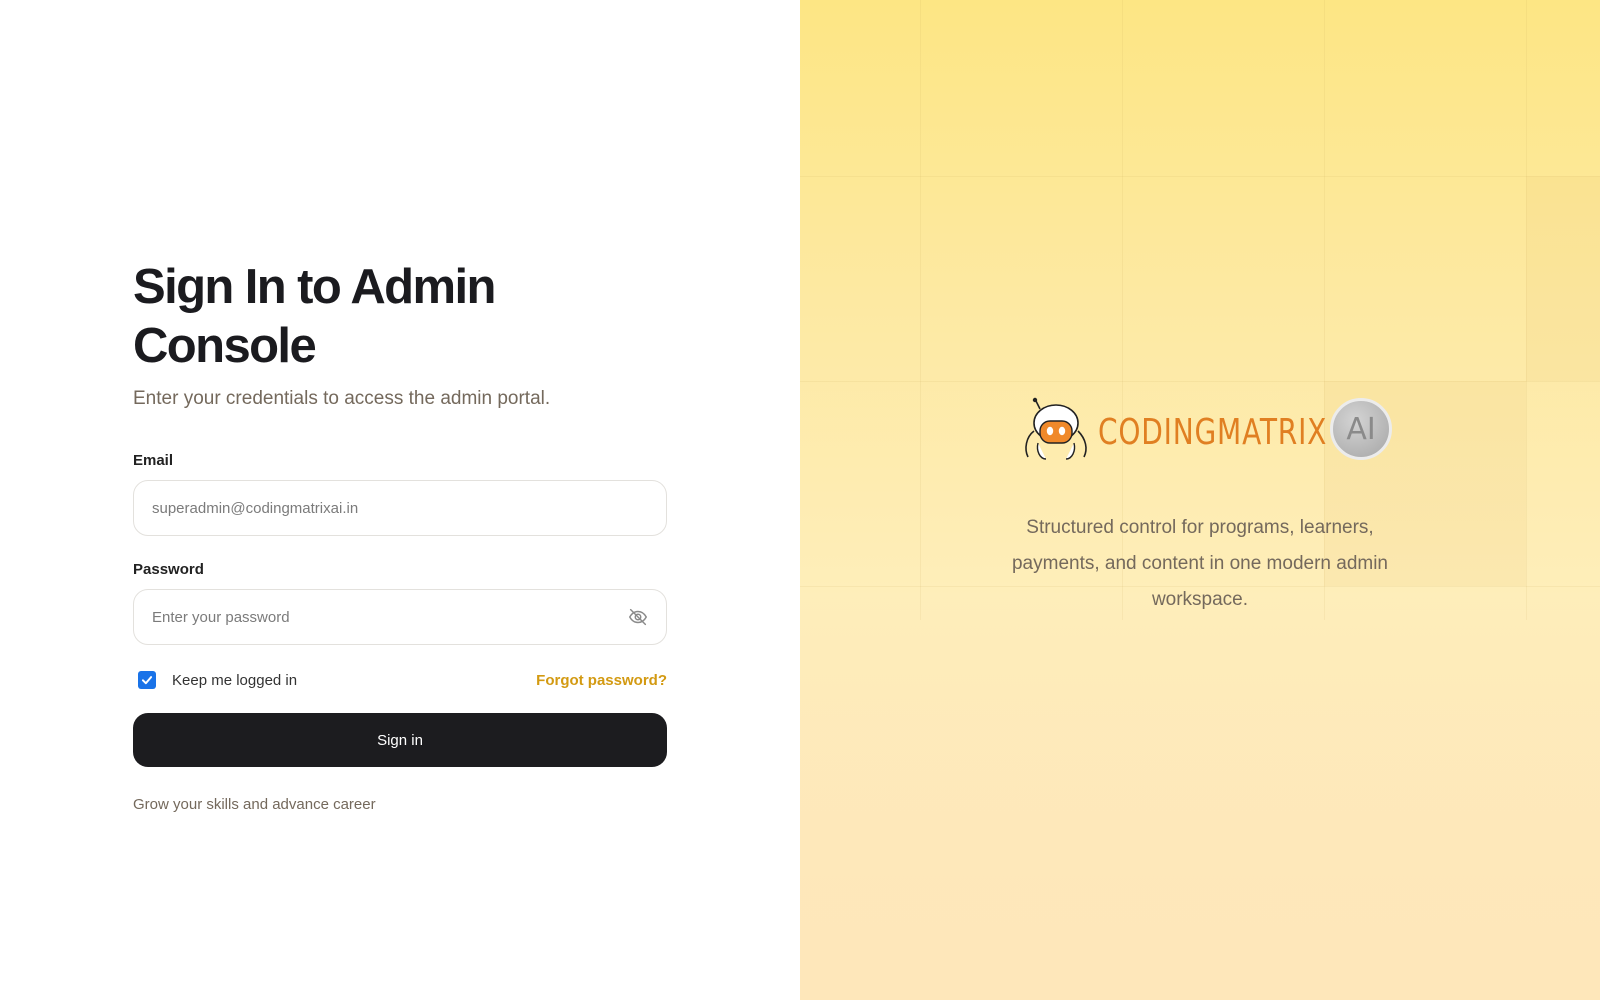  I want to click on brand-logo: CODINGMATRIX AI, so click(1206, 432).